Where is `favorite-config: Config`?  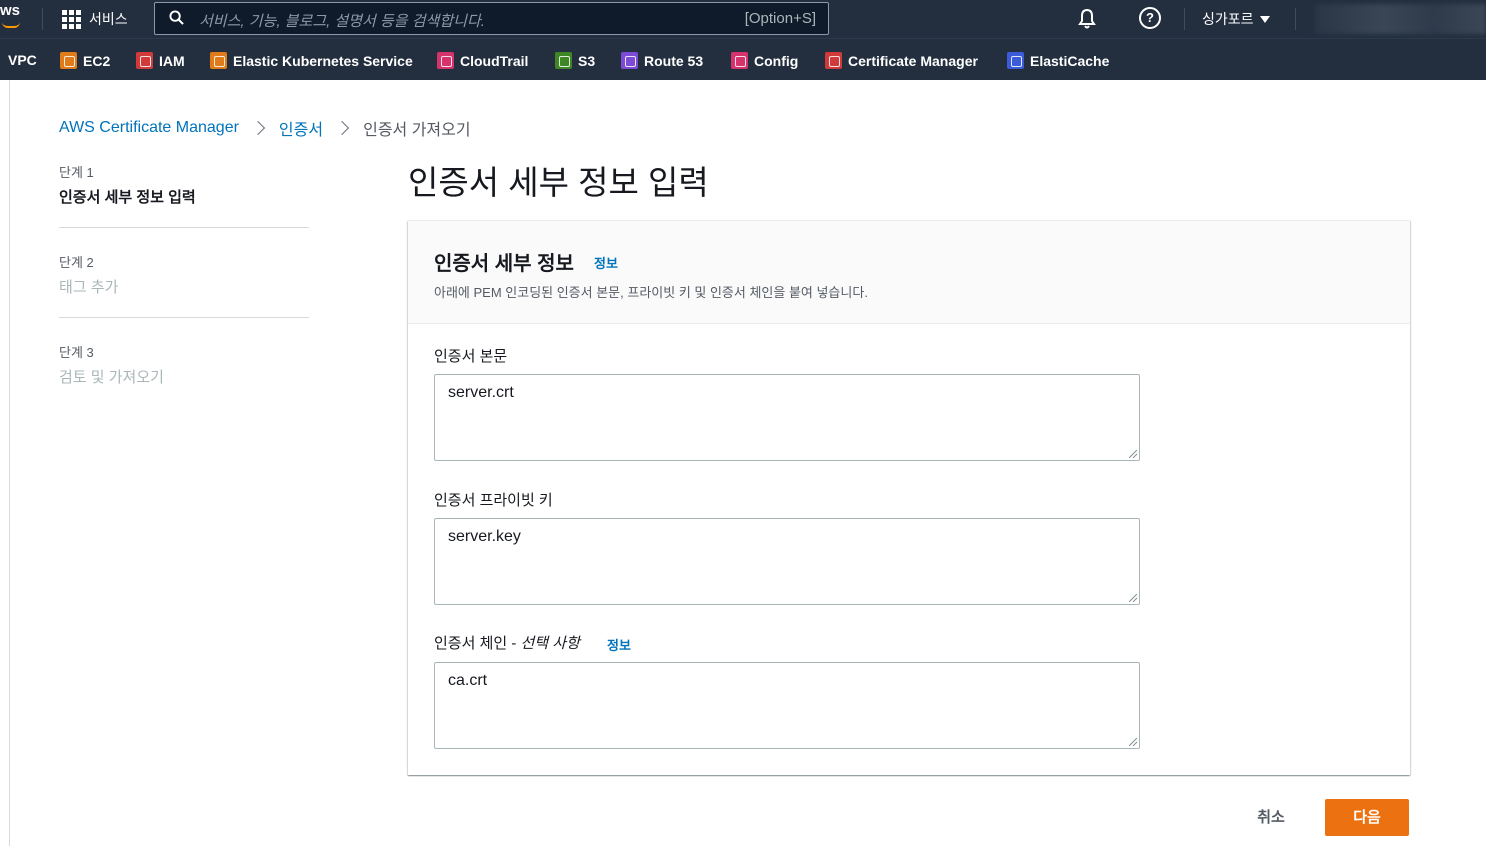
favorite-config: Config is located at coordinates (764, 60).